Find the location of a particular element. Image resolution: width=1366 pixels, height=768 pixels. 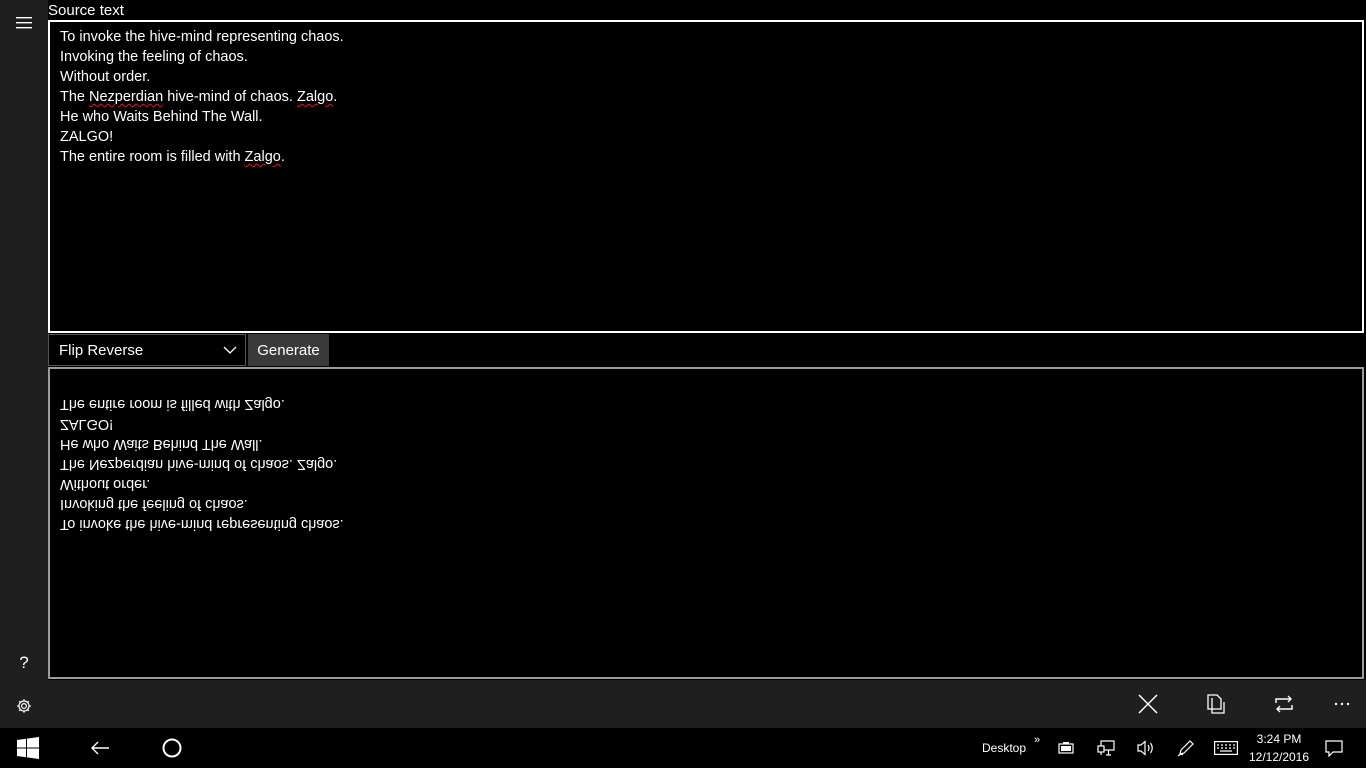

cortana-circle-icon is located at coordinates (172, 748).